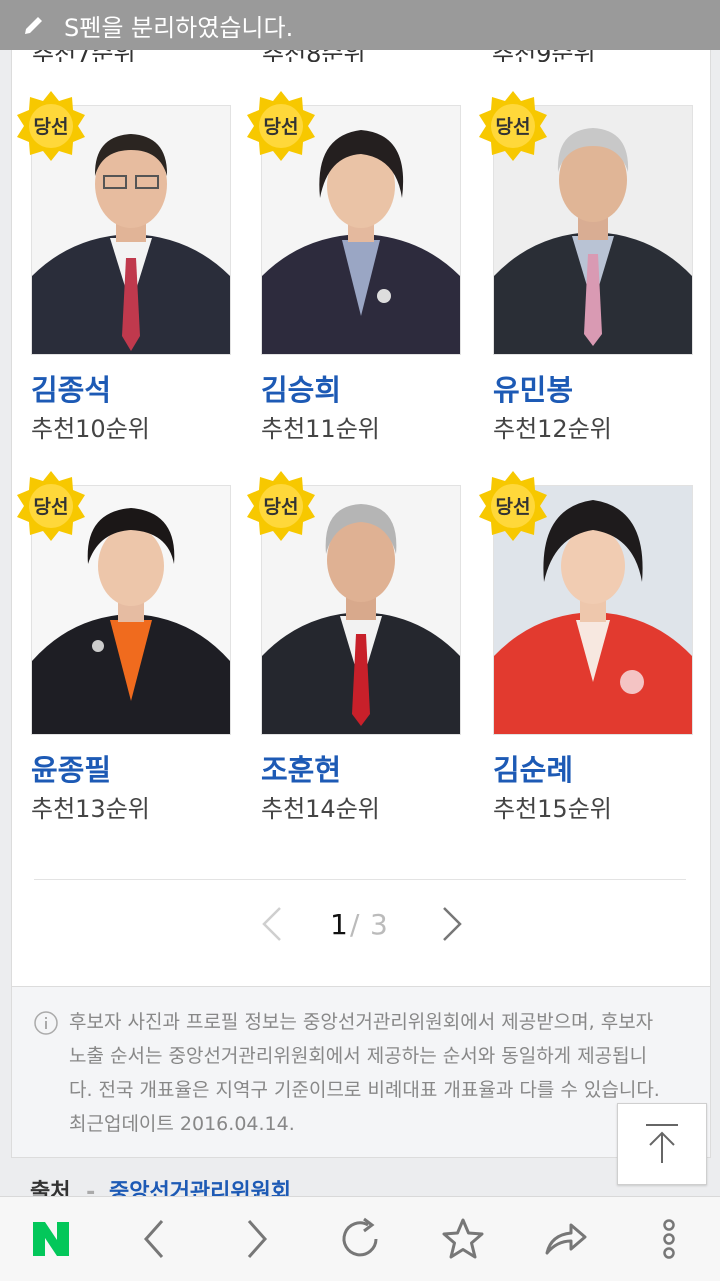  I want to click on spen-toast: S펜을 분리하였습니다., so click(360, 25).